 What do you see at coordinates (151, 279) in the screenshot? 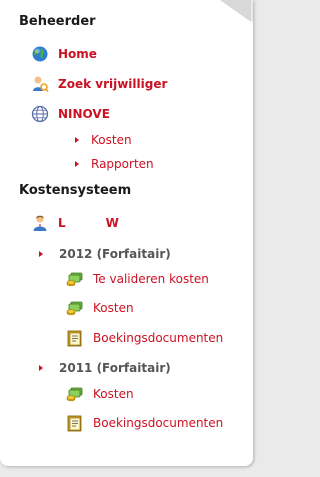
I see `nav-link-te-valideren-kosten: Te valideren kosten` at bounding box center [151, 279].